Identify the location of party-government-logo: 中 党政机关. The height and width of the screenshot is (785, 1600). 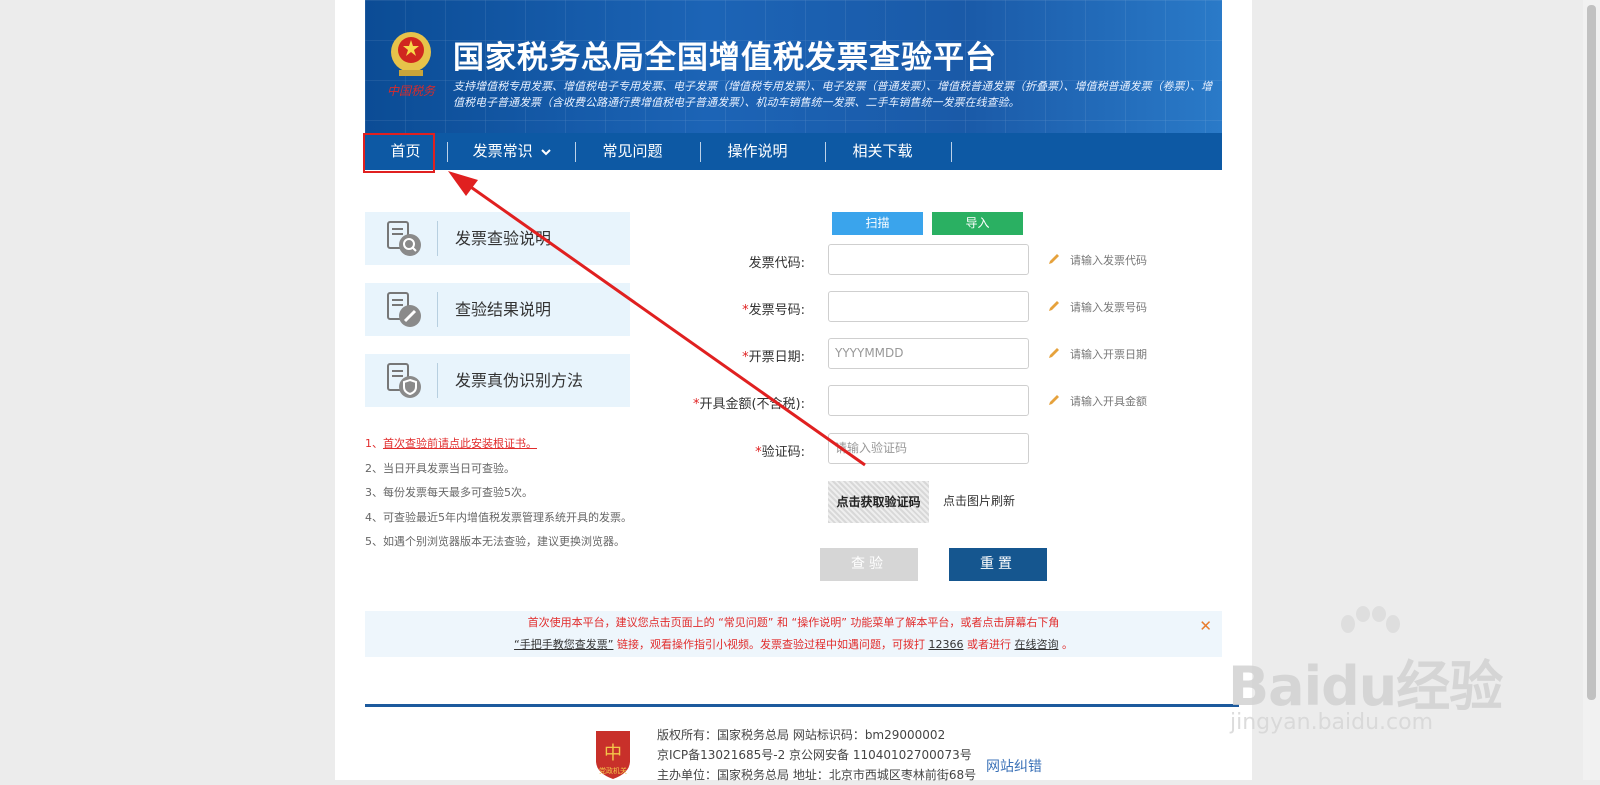
(613, 755).